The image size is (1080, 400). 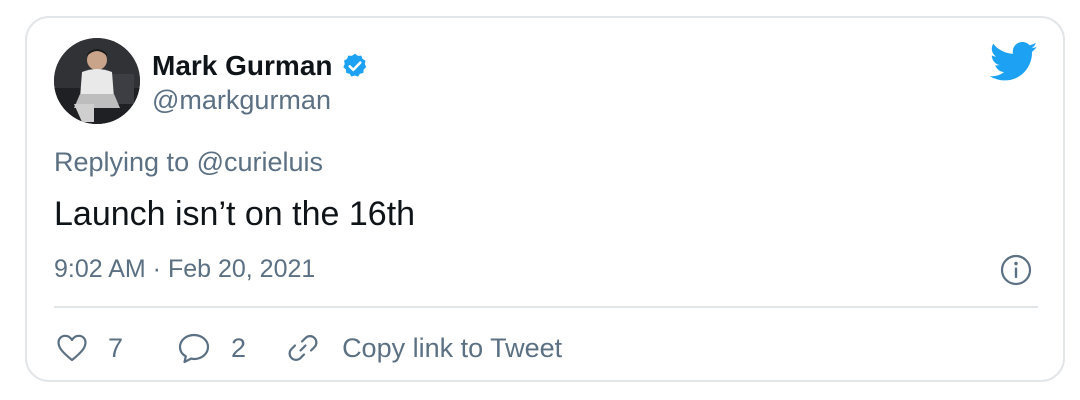 What do you see at coordinates (97, 81) in the screenshot?
I see `avatar` at bounding box center [97, 81].